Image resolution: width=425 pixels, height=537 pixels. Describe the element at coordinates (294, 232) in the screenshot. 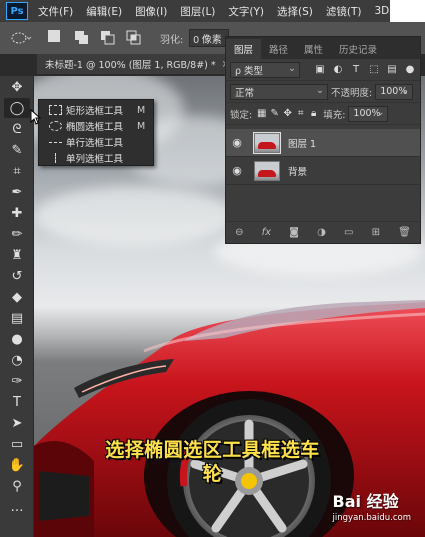

I see `mask-icon: ◙` at that location.